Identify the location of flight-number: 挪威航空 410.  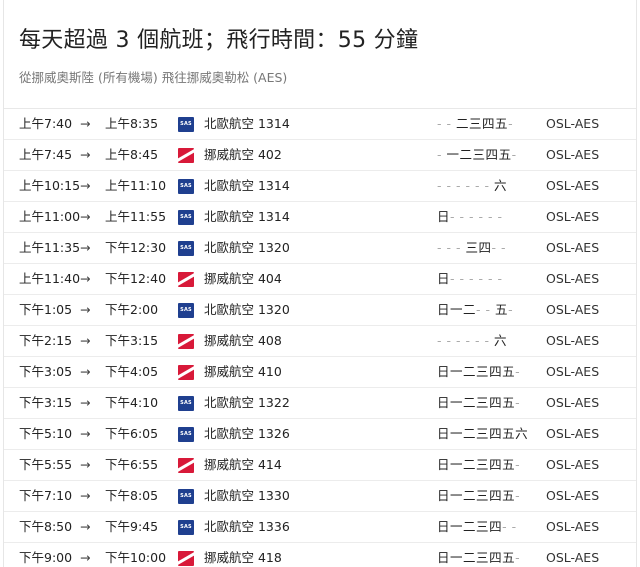
(243, 371).